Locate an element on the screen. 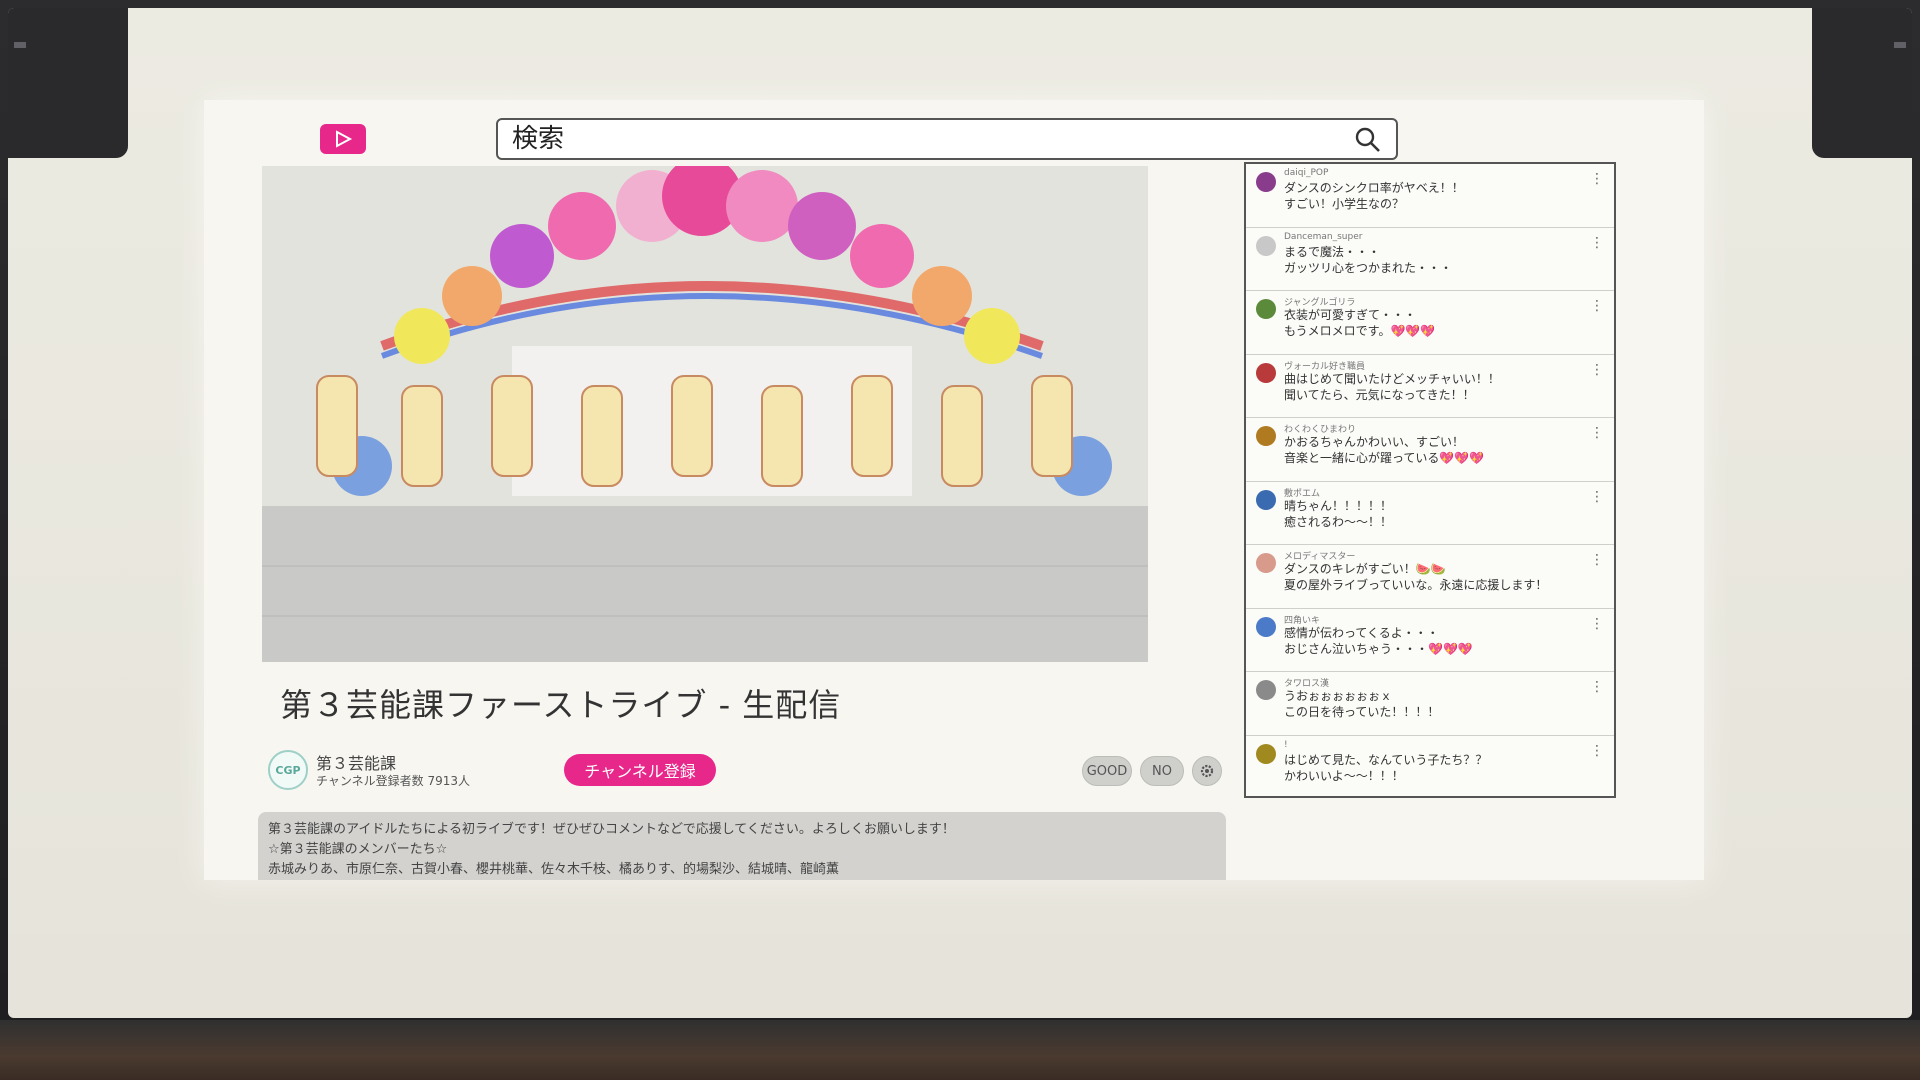 The height and width of the screenshot is (1080, 1920). comment-text: ダンスのシンクロ率がヤベえ！！ is located at coordinates (1374, 188).